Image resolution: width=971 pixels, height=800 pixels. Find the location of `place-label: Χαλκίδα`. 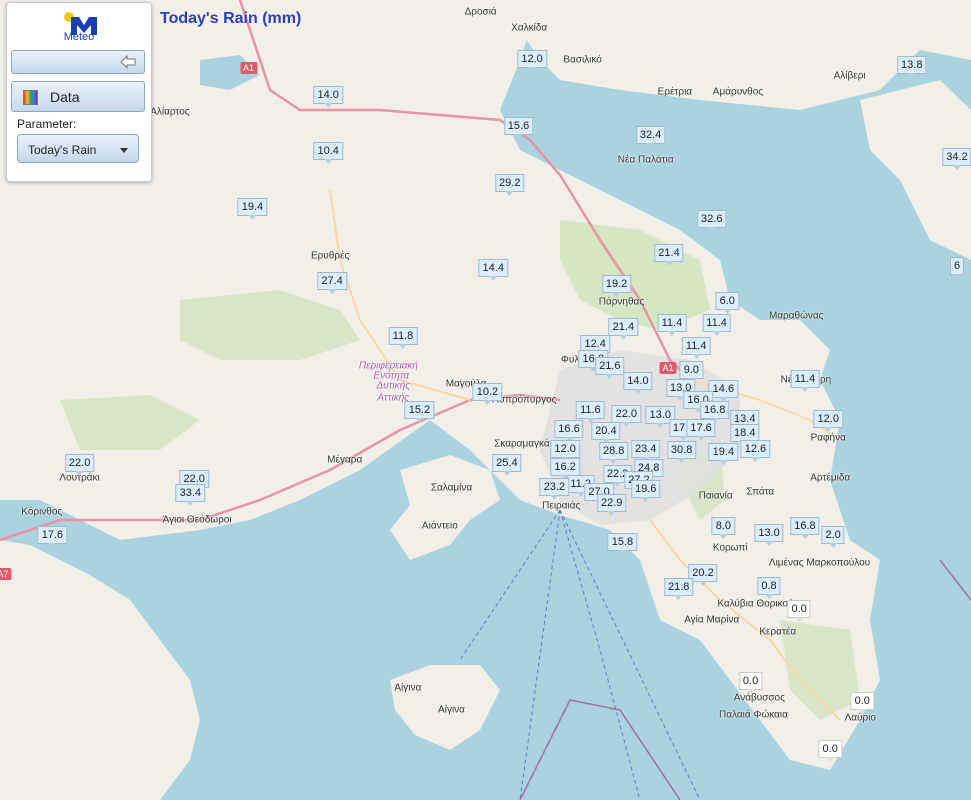

place-label: Χαλκίδα is located at coordinates (529, 28).